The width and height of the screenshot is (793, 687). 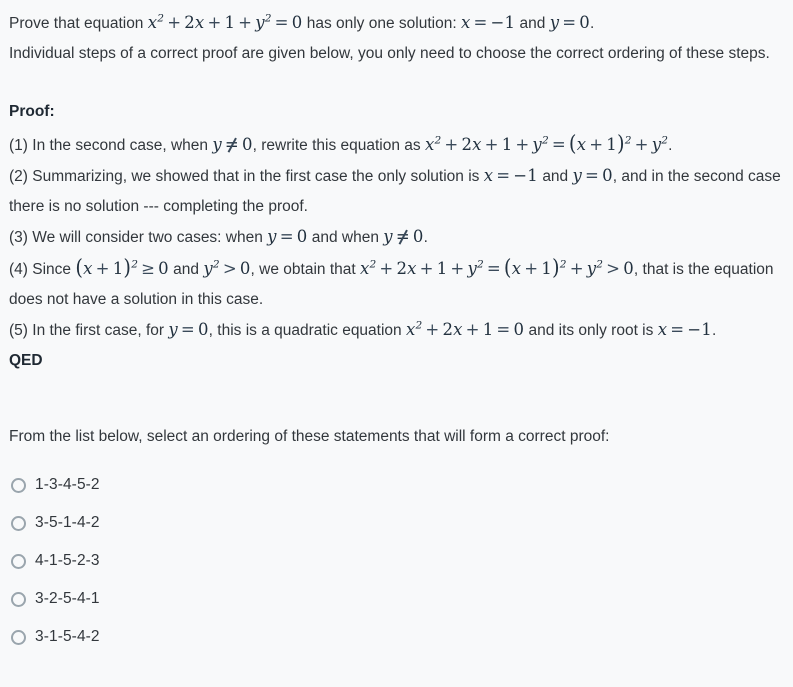 I want to click on statement-equation-math: x2 +2x +1 + y2 = 0, so click(x=225, y=22).